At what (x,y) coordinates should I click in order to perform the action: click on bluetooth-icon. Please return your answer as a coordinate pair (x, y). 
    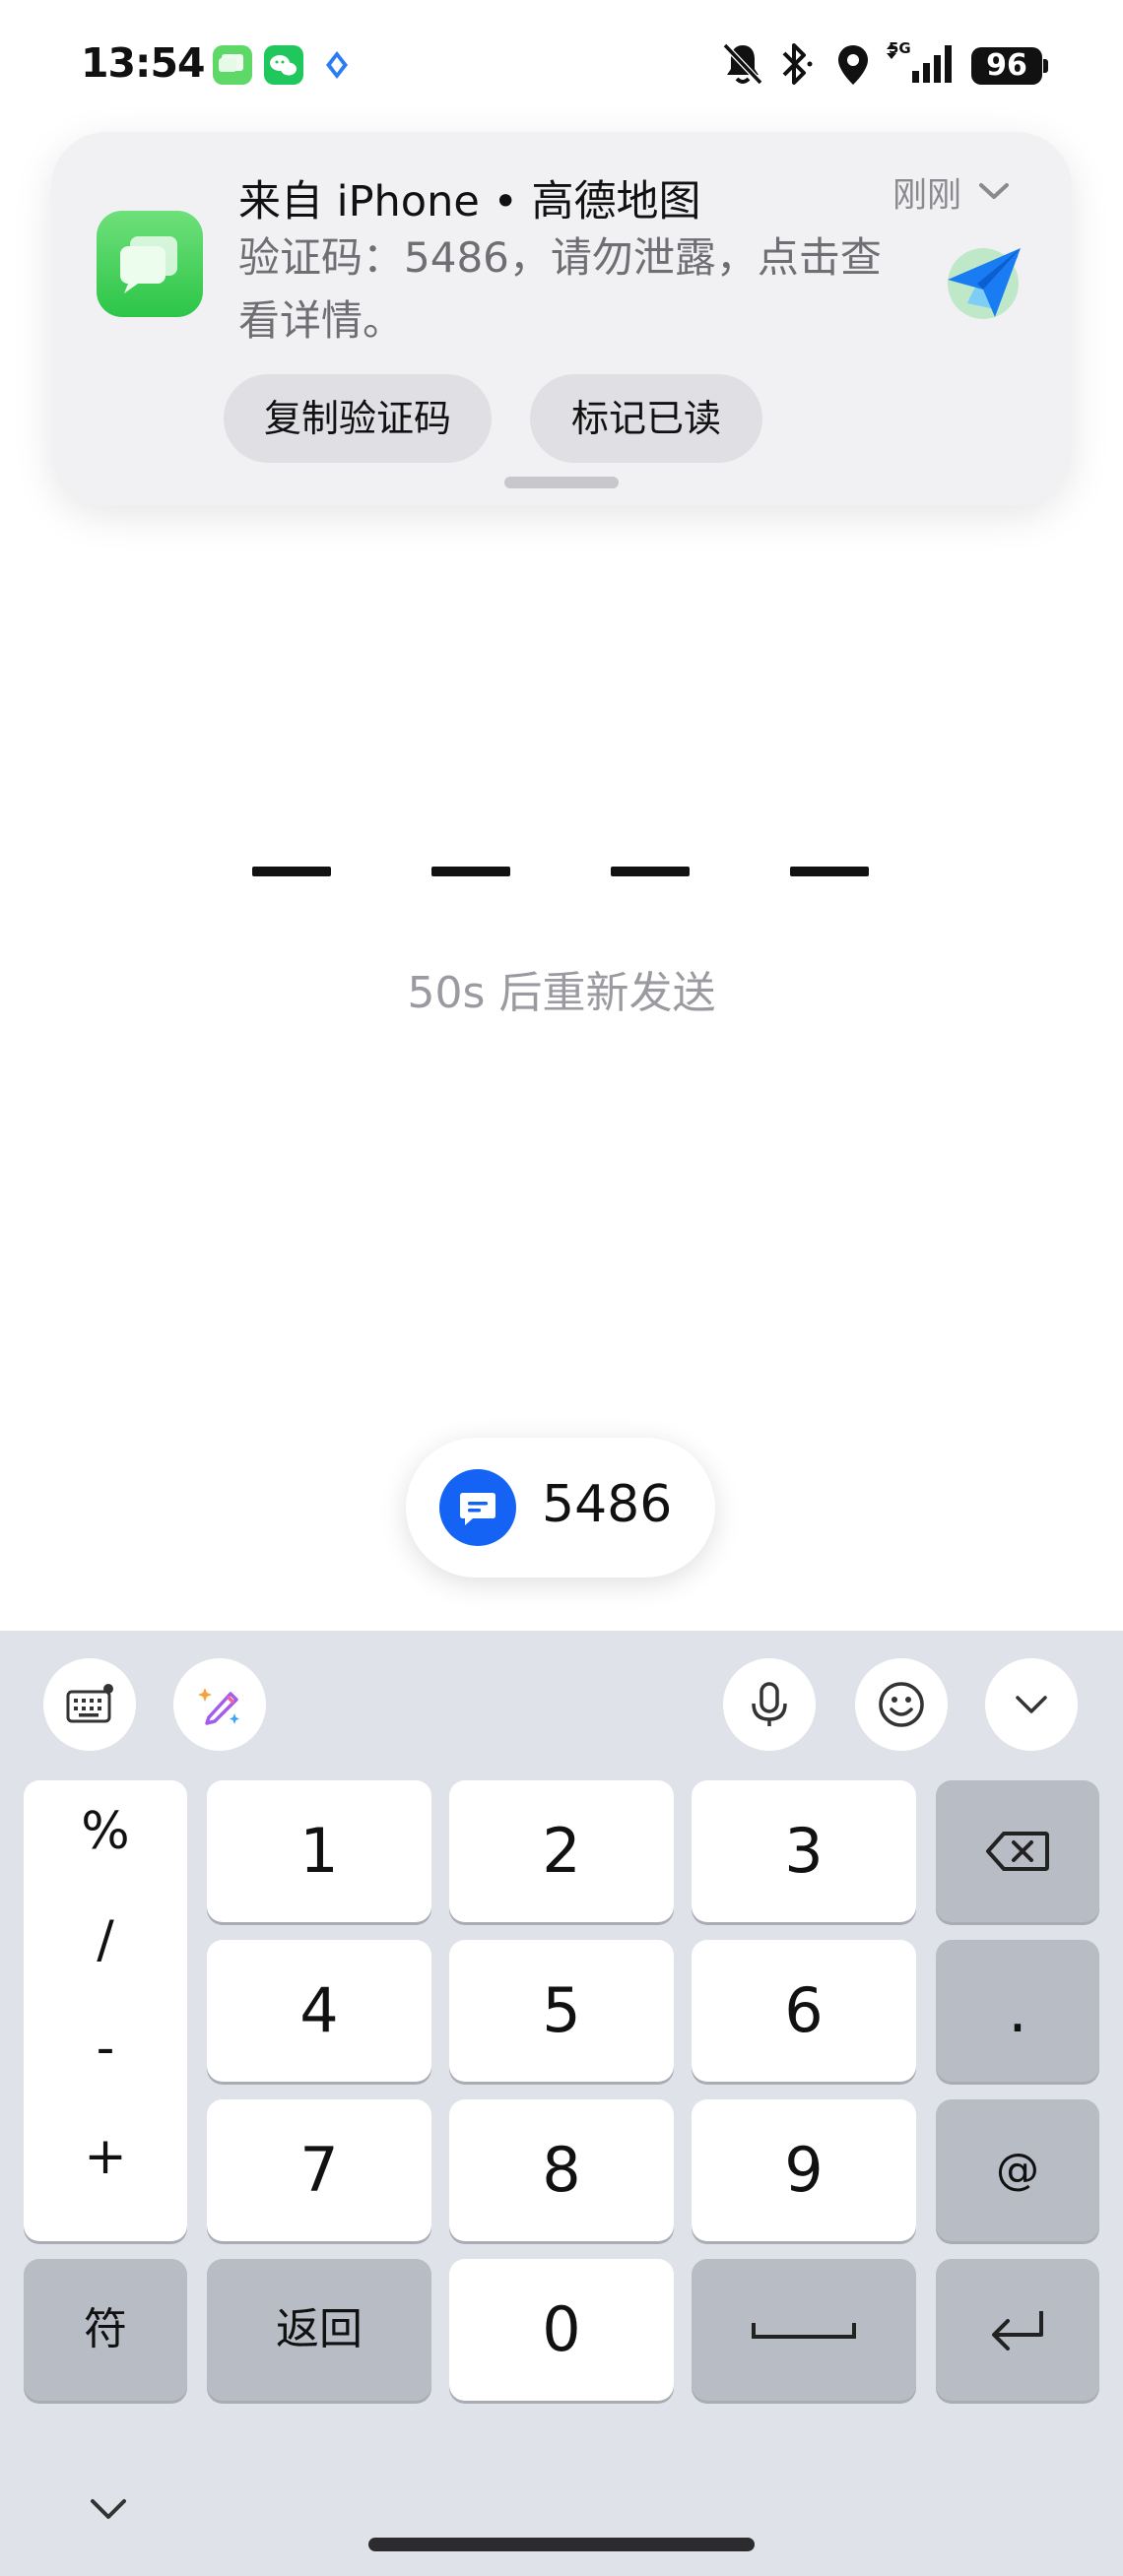
    Looking at the image, I should click on (797, 64).